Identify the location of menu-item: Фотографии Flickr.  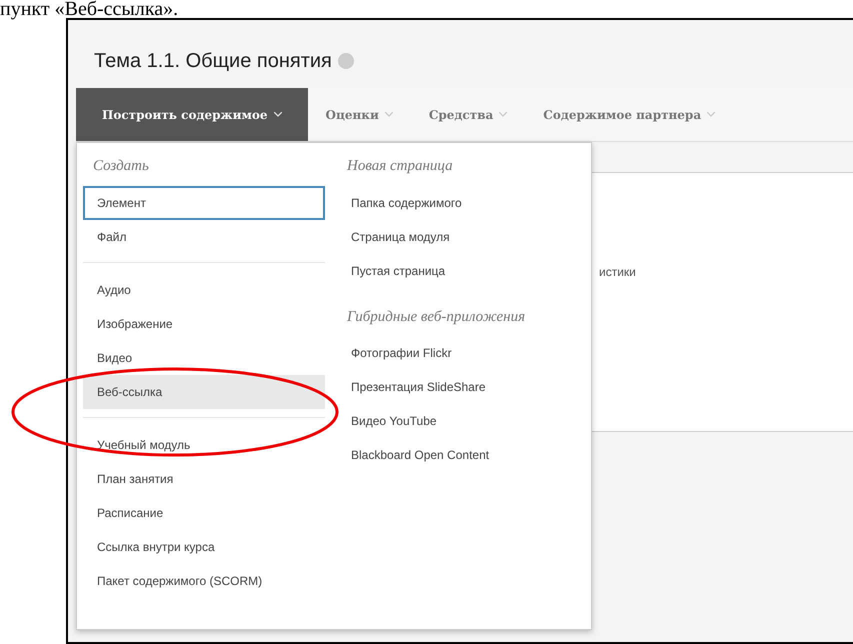
(401, 353).